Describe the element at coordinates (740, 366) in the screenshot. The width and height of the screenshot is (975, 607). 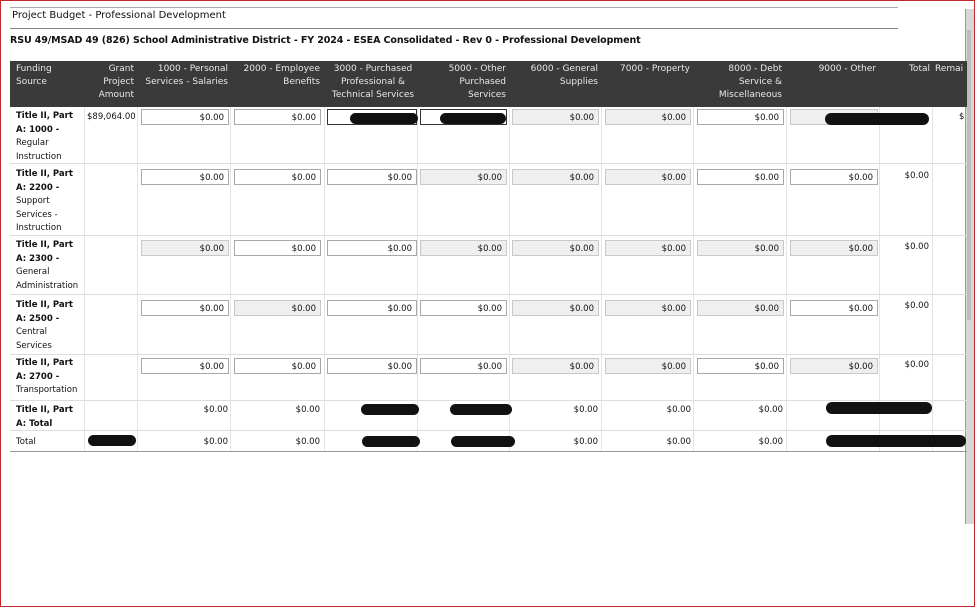
I see `input-2700-debt-service: $0.00` at that location.